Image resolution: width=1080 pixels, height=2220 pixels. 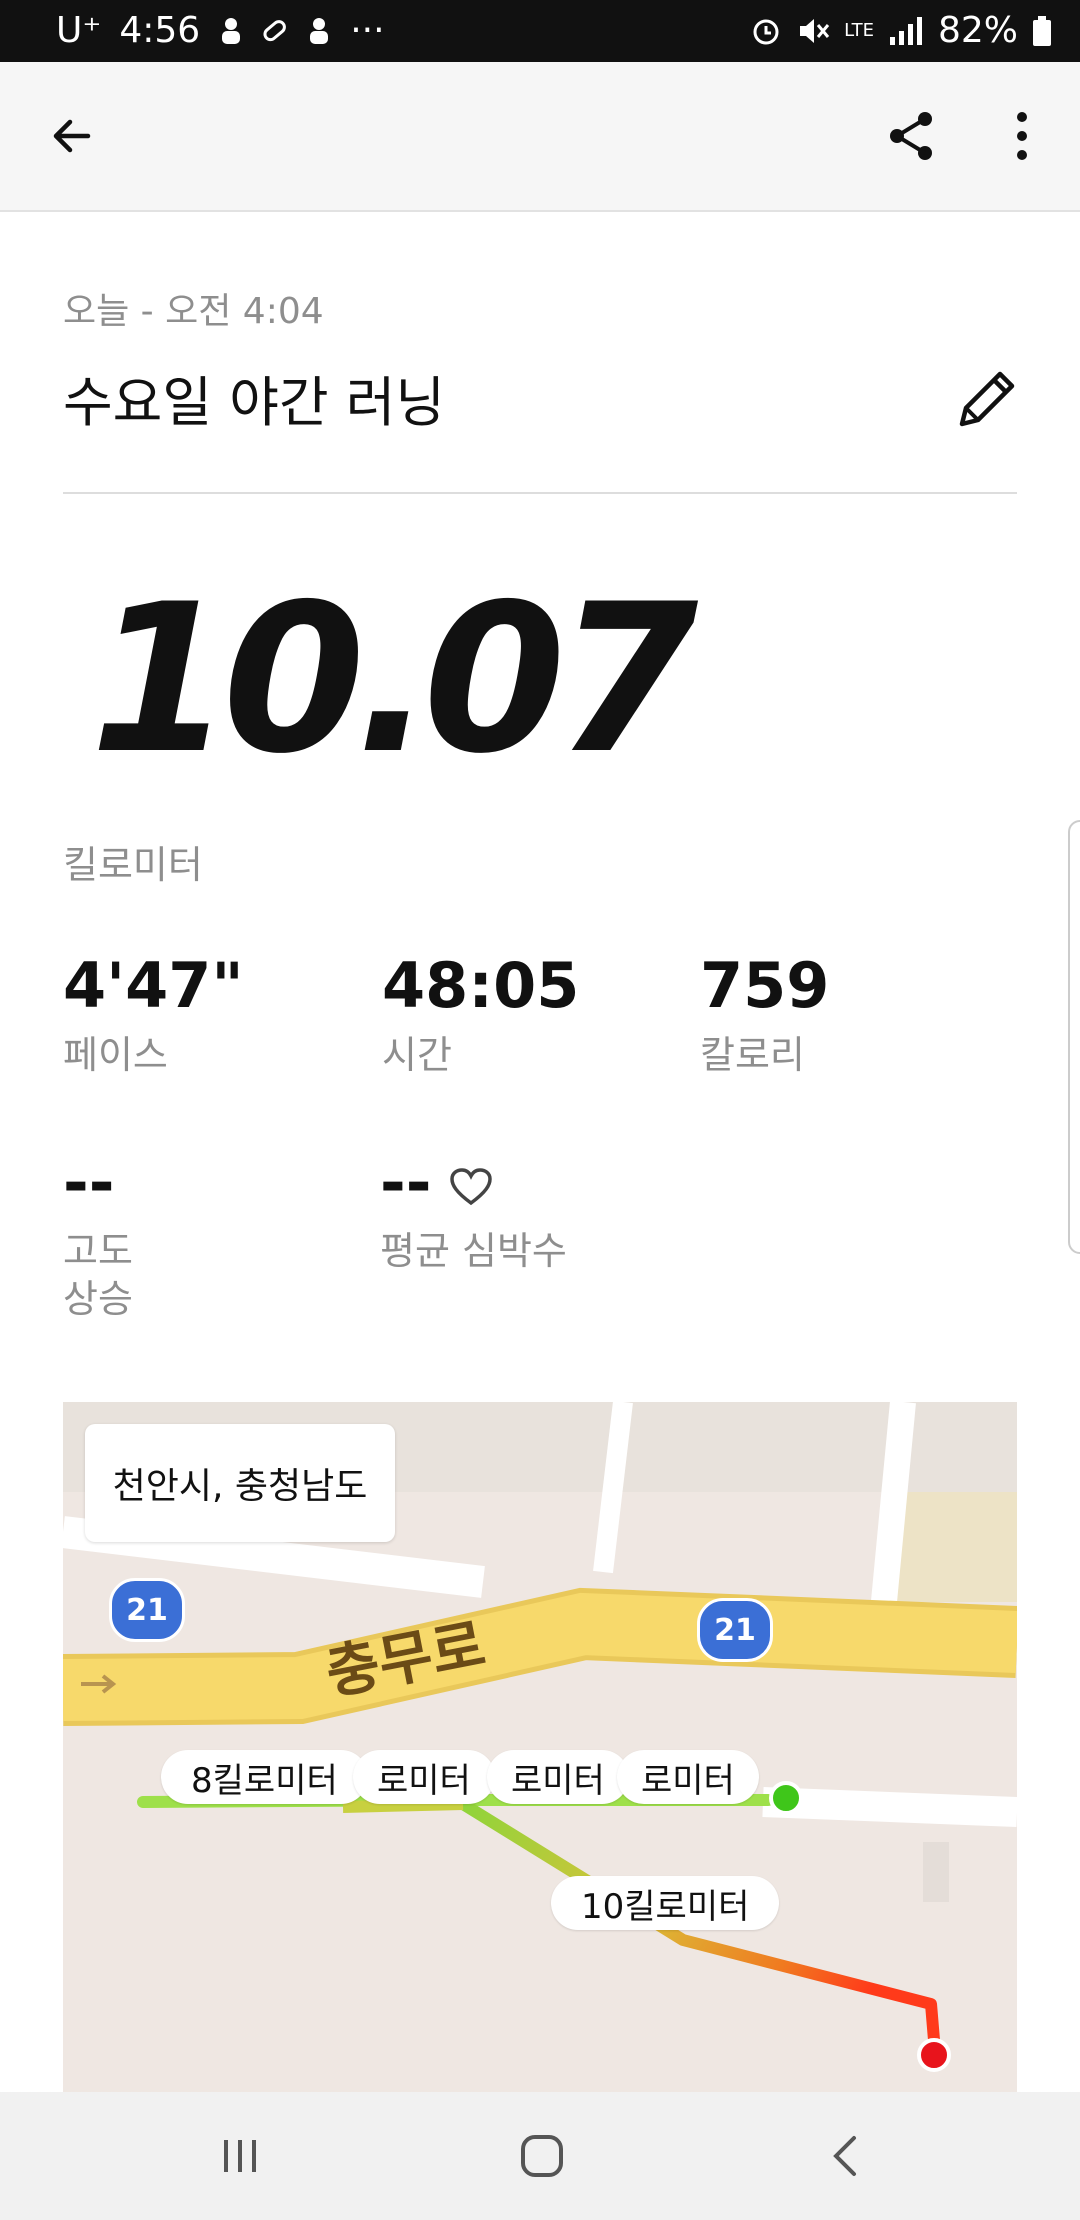 I want to click on heart-rate-value: --, so click(x=406, y=1182).